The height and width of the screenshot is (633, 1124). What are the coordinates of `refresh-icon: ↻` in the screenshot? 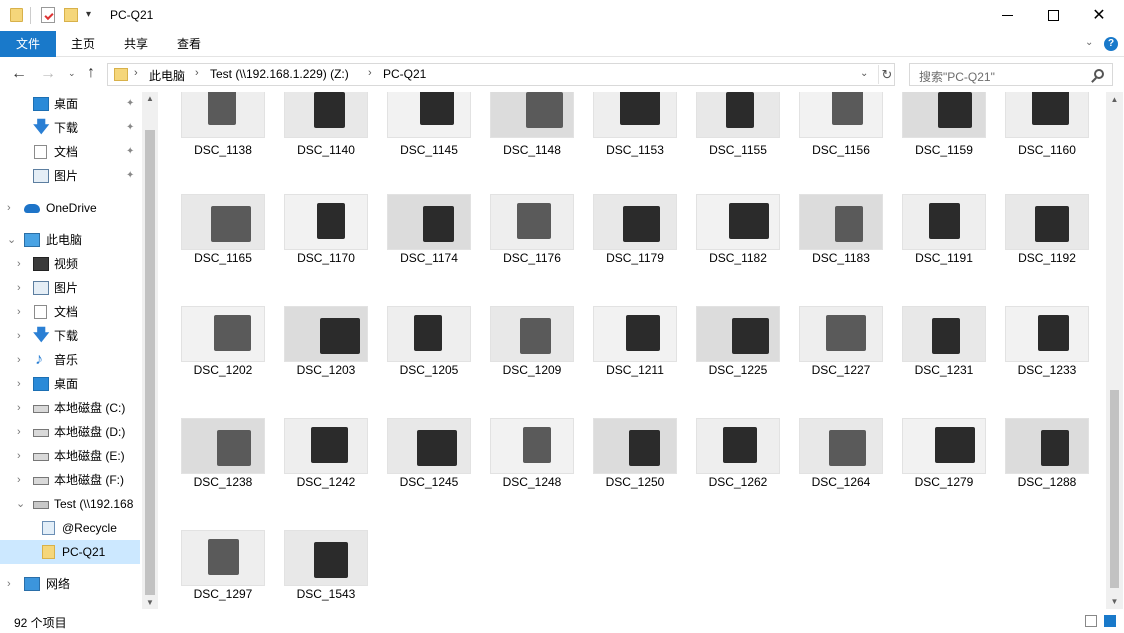 It's located at (886, 74).